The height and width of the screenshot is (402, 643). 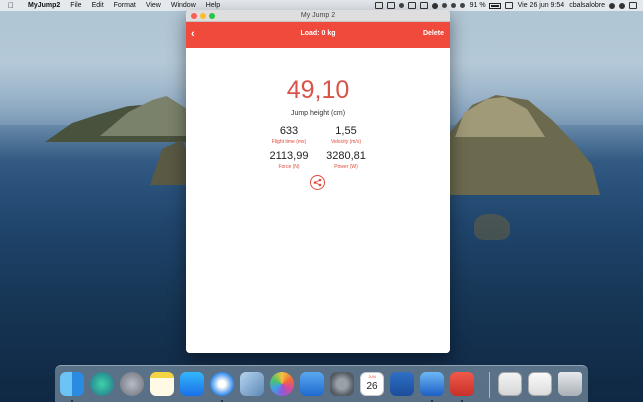 What do you see at coordinates (462, 384) in the screenshot?
I see `myjump-icon` at bounding box center [462, 384].